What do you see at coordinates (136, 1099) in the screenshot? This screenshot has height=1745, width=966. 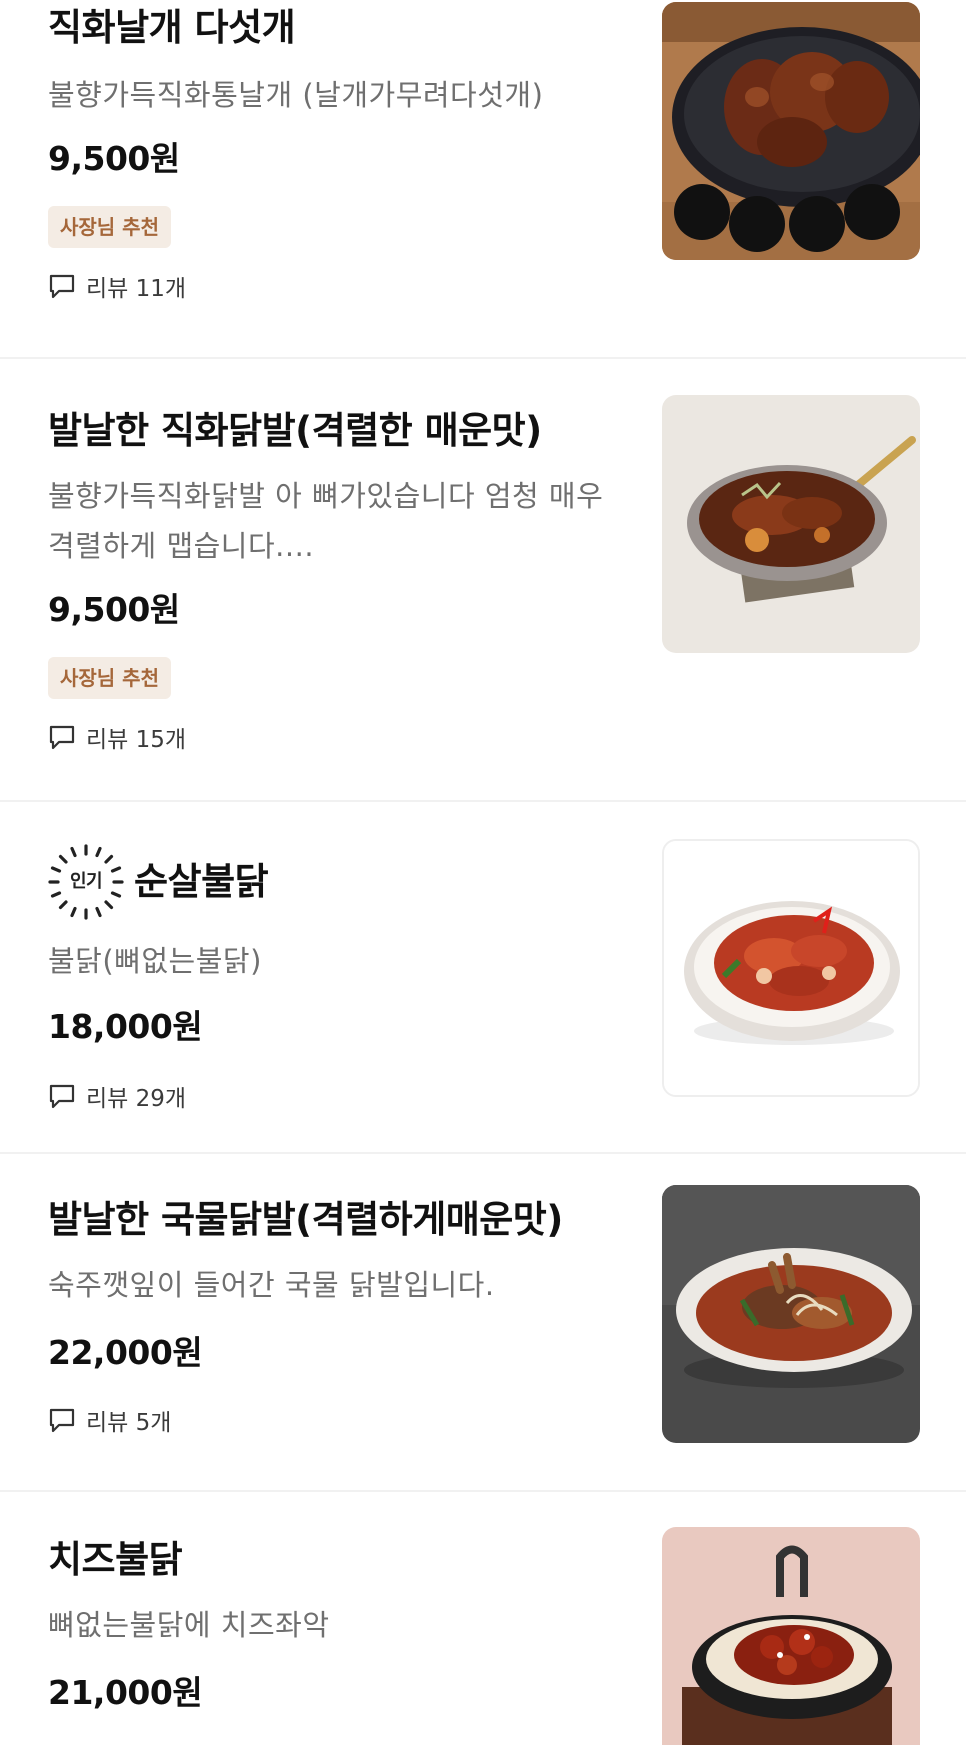 I see `review-count-label: 리뷰 29개` at bounding box center [136, 1099].